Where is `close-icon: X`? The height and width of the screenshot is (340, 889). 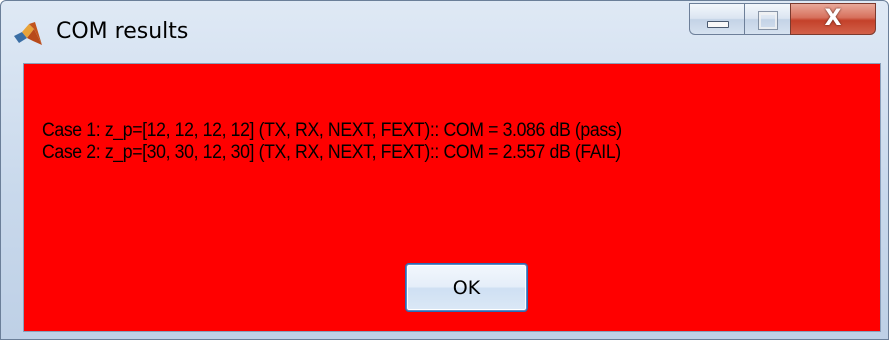
close-icon: X is located at coordinates (833, 18).